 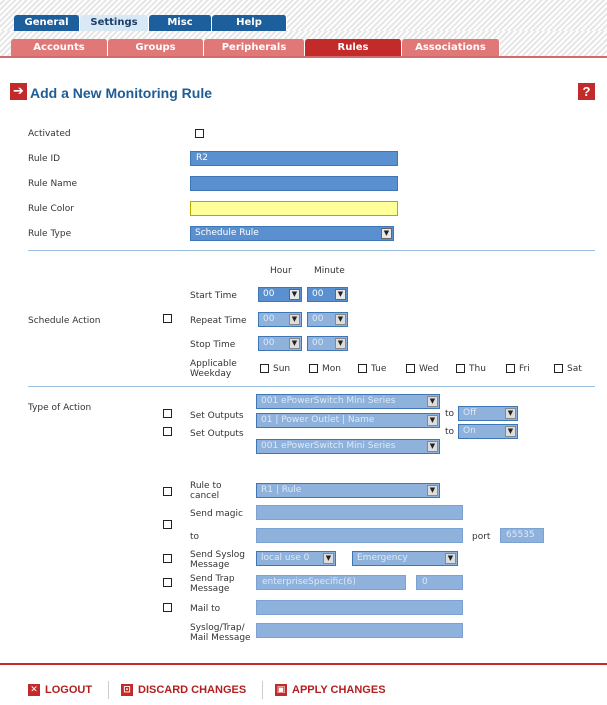 I want to click on syslog-facility-select: local use 0 ▼, so click(x=296, y=558).